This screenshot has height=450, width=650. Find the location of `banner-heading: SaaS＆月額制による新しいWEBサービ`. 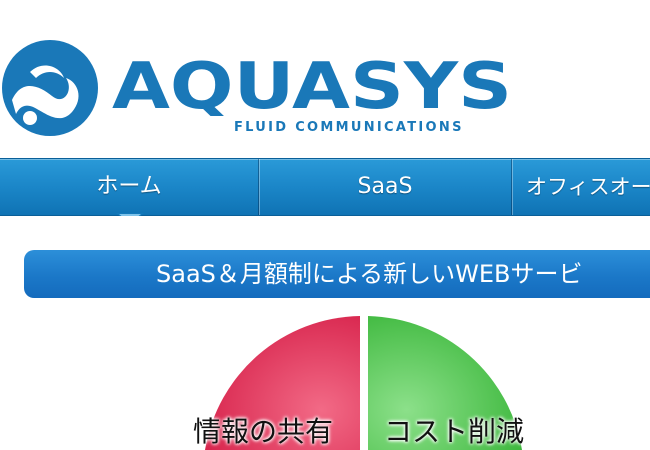

banner-heading: SaaS＆月額制による新しいWEBサービ is located at coordinates (337, 274).